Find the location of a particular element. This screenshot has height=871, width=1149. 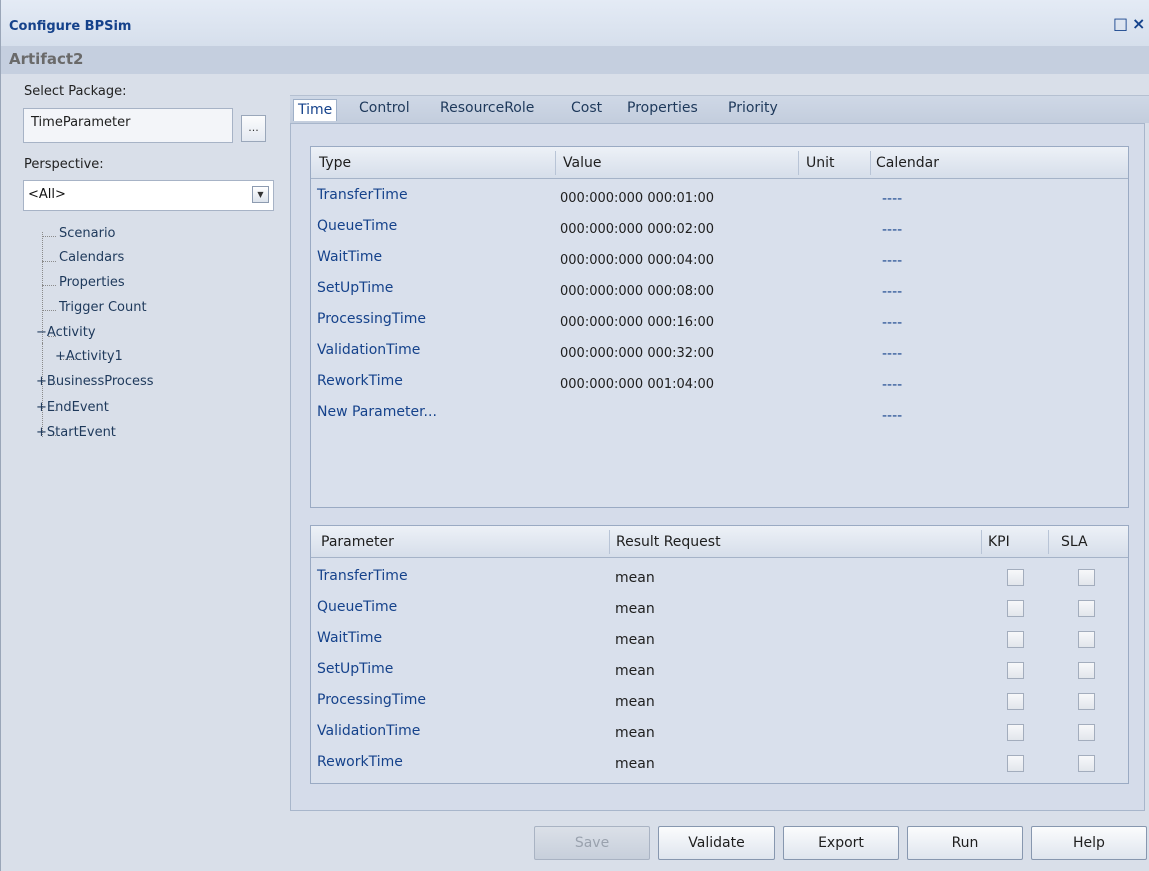

help-button: Help is located at coordinates (1089, 843).